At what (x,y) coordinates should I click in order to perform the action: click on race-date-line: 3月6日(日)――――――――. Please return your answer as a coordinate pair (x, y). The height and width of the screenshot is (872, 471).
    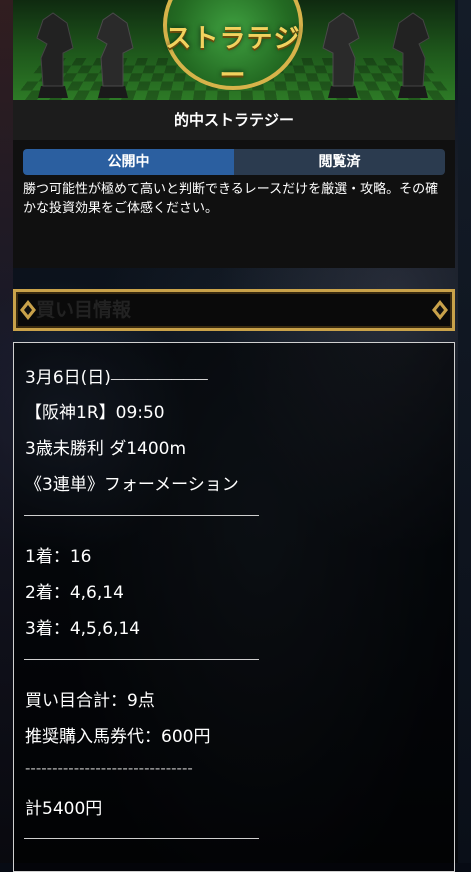
    Looking at the image, I should click on (116, 375).